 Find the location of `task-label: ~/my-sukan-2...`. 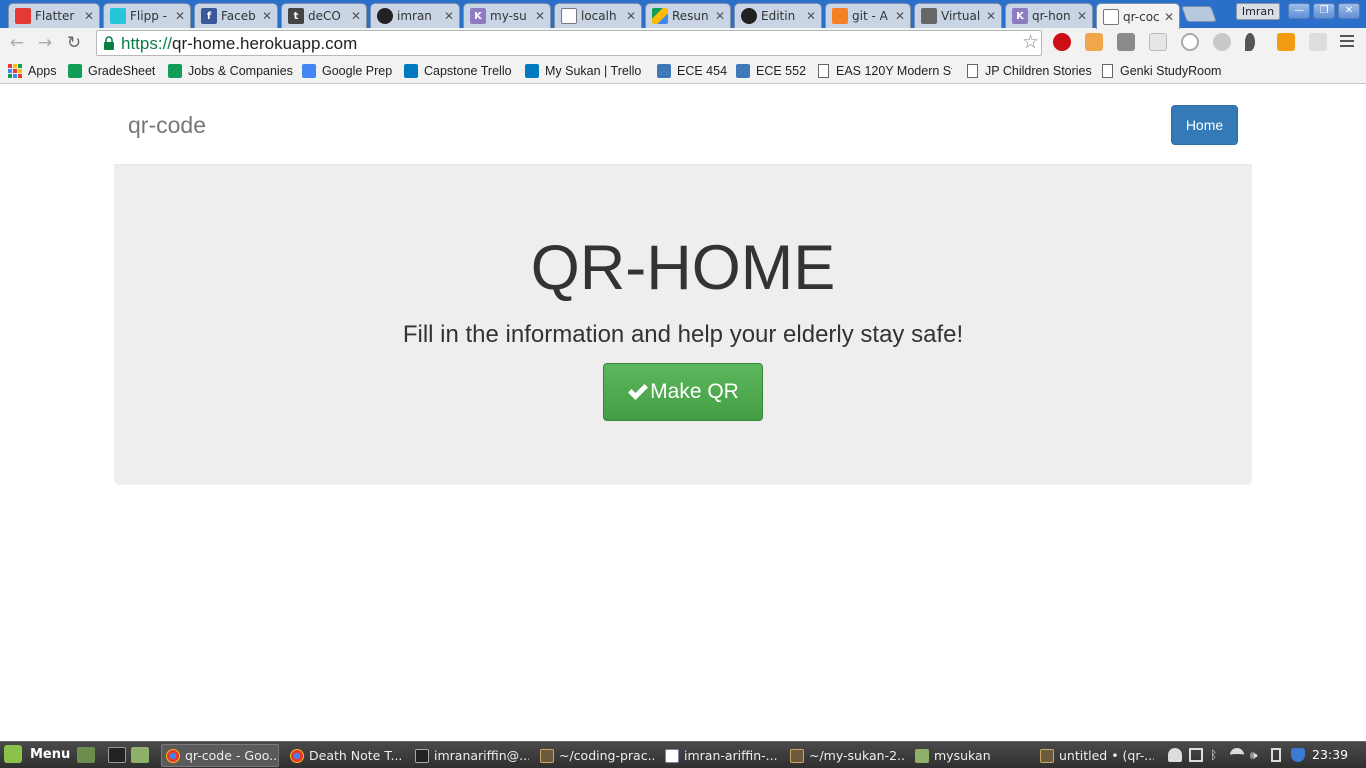

task-label: ~/my-sukan-2... is located at coordinates (856, 755).